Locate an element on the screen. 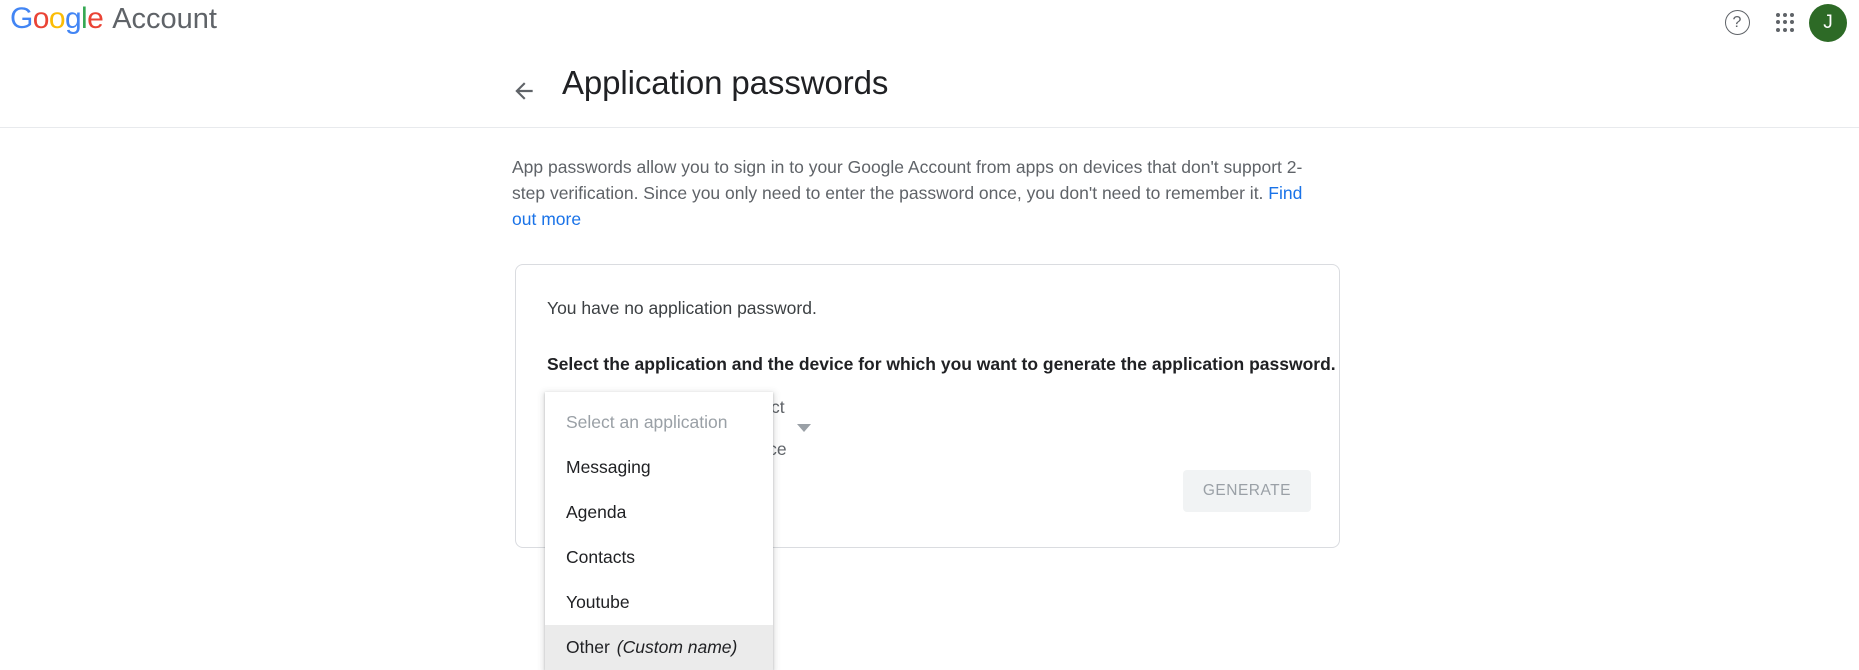 This screenshot has height=670, width=1859. logo-letter-o1: o is located at coordinates (41, 18).